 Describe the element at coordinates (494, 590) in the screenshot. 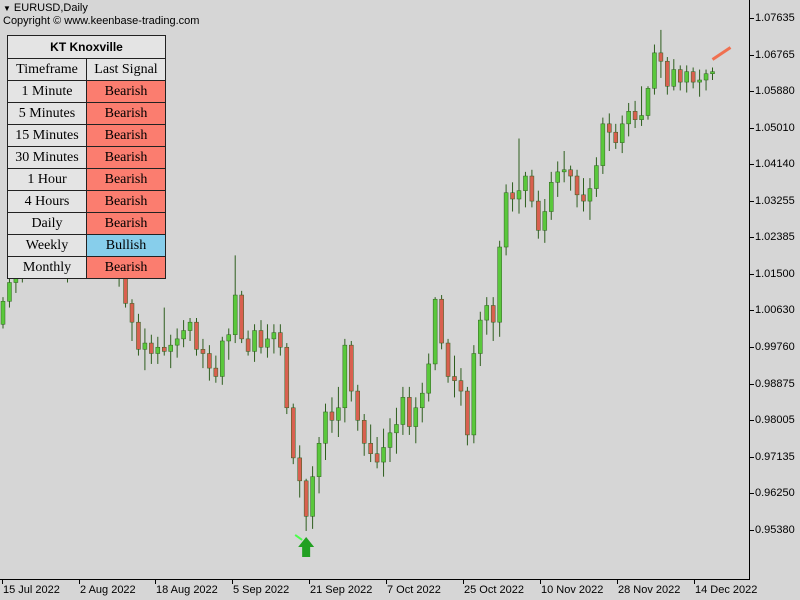

I see `time-label: 25 Oct 2022` at that location.